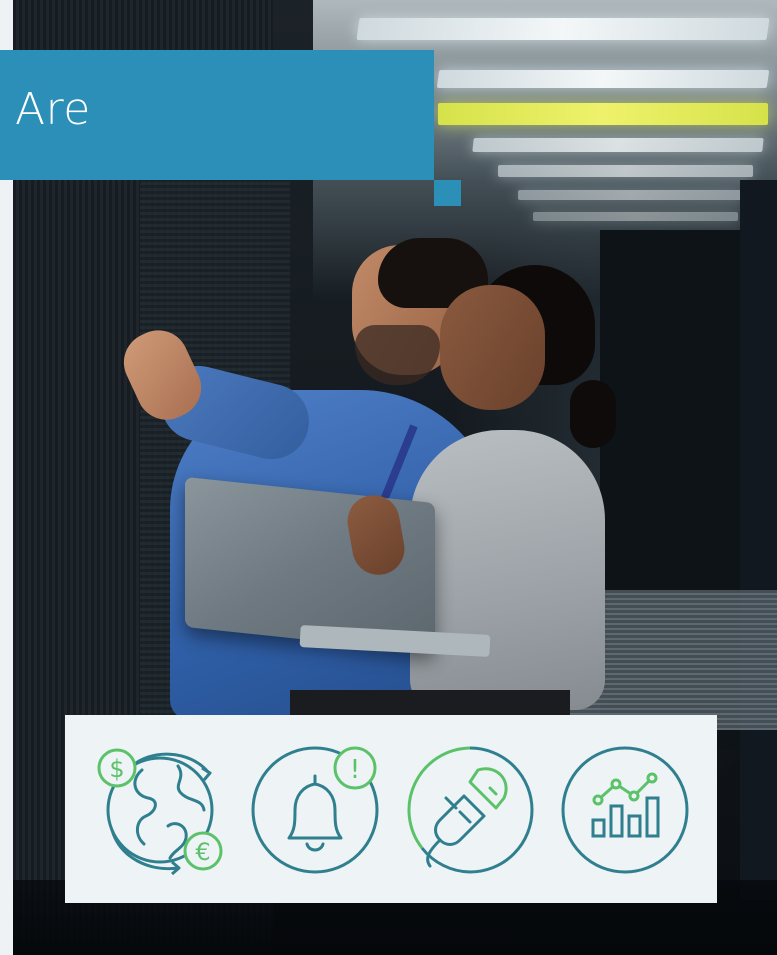  What do you see at coordinates (315, 810) in the screenshot?
I see `bell-alert-icon: !` at bounding box center [315, 810].